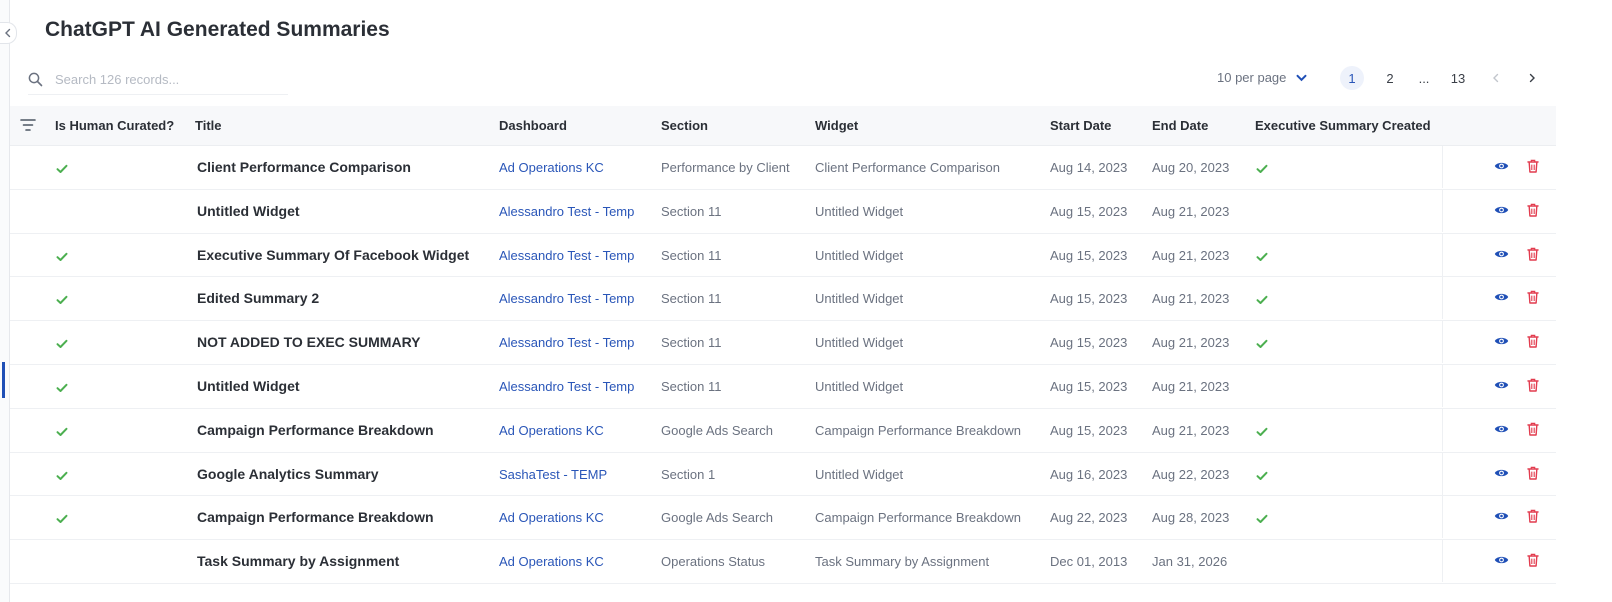 The image size is (1612, 602). I want to click on chevron-right-icon, so click(1532, 78).